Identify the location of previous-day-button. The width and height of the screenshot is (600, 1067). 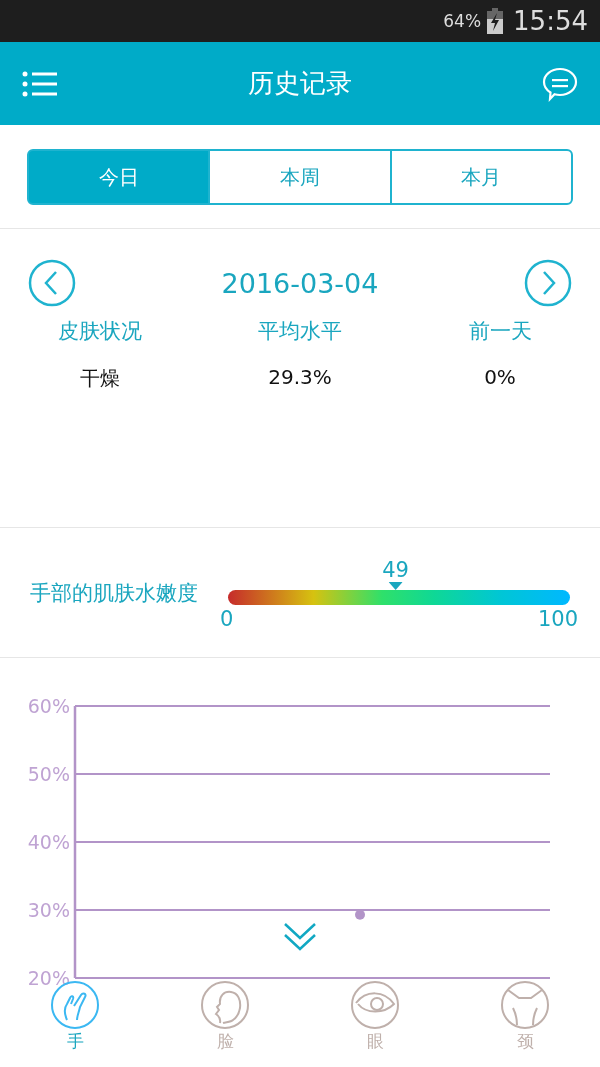
(52, 283).